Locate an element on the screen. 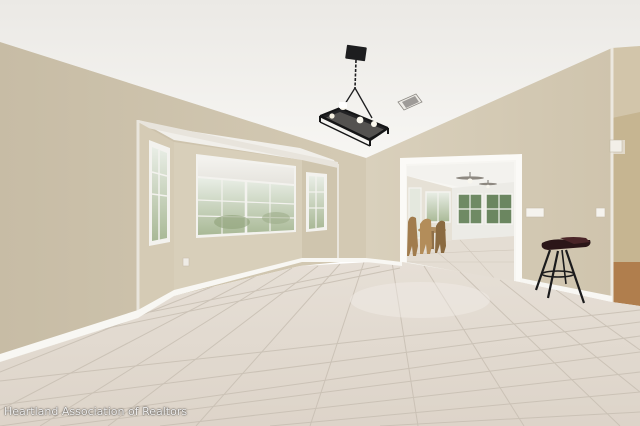  wall-thermostat is located at coordinates (616, 146).